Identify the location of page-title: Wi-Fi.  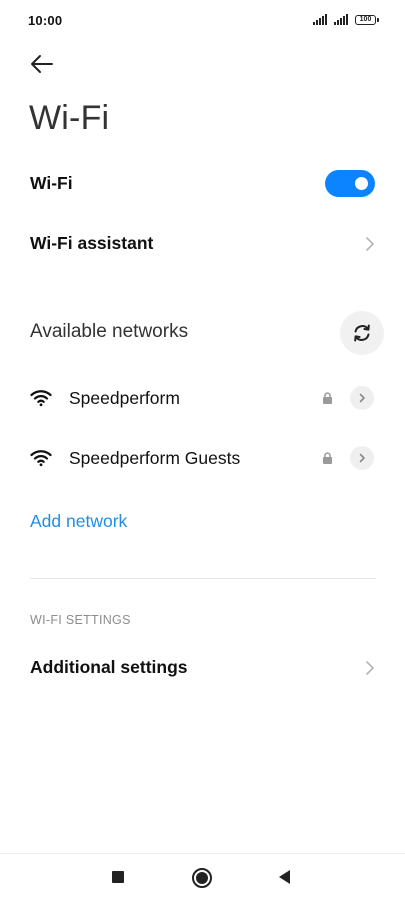
(69, 118).